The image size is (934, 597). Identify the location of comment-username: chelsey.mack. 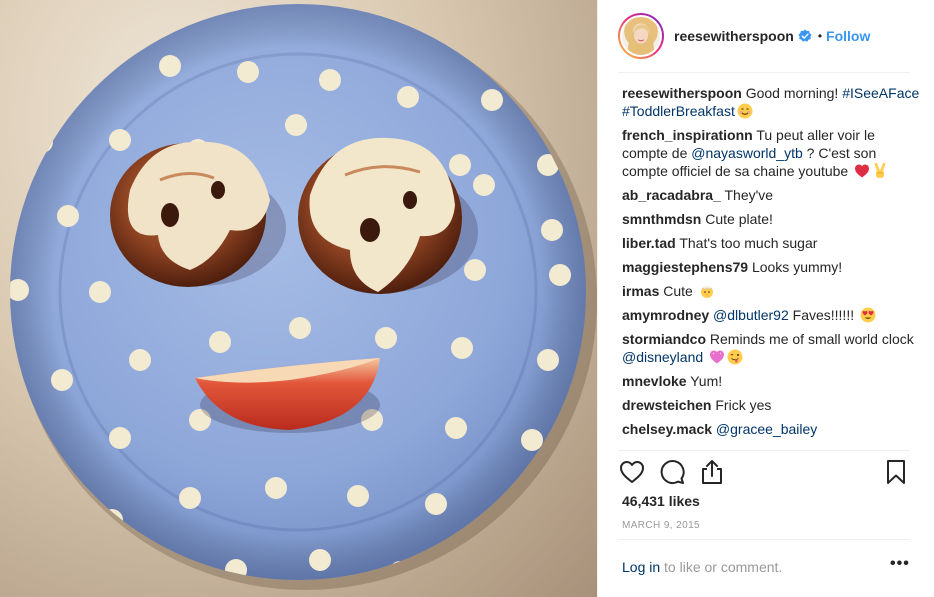
(667, 429).